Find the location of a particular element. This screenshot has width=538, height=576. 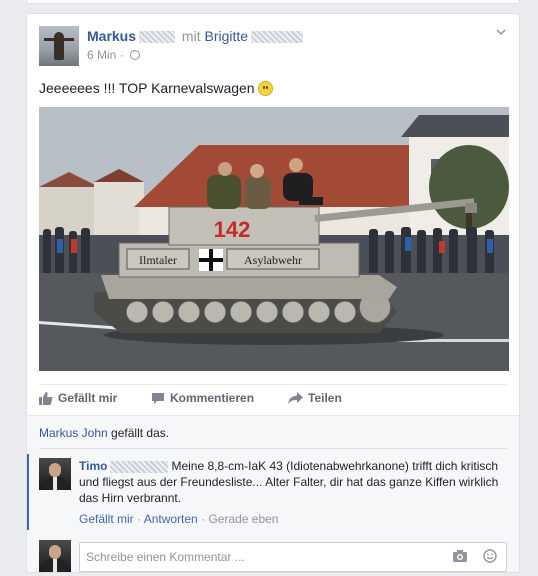

post-text: Jeeeeees !!! TOP Karnevalswagen is located at coordinates (156, 88).